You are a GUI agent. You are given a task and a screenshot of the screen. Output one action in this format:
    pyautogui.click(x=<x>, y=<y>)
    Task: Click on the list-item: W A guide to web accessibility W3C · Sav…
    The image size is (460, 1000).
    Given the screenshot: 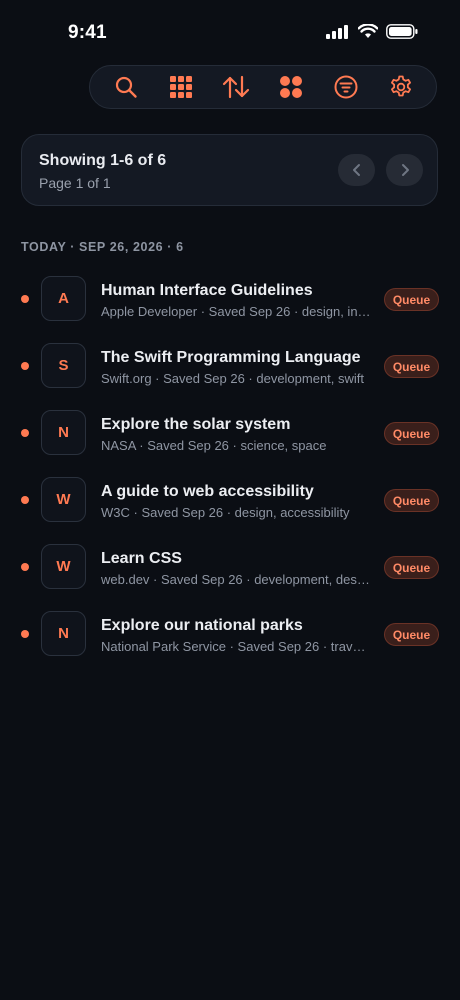 What is the action you would take?
    pyautogui.click(x=230, y=509)
    